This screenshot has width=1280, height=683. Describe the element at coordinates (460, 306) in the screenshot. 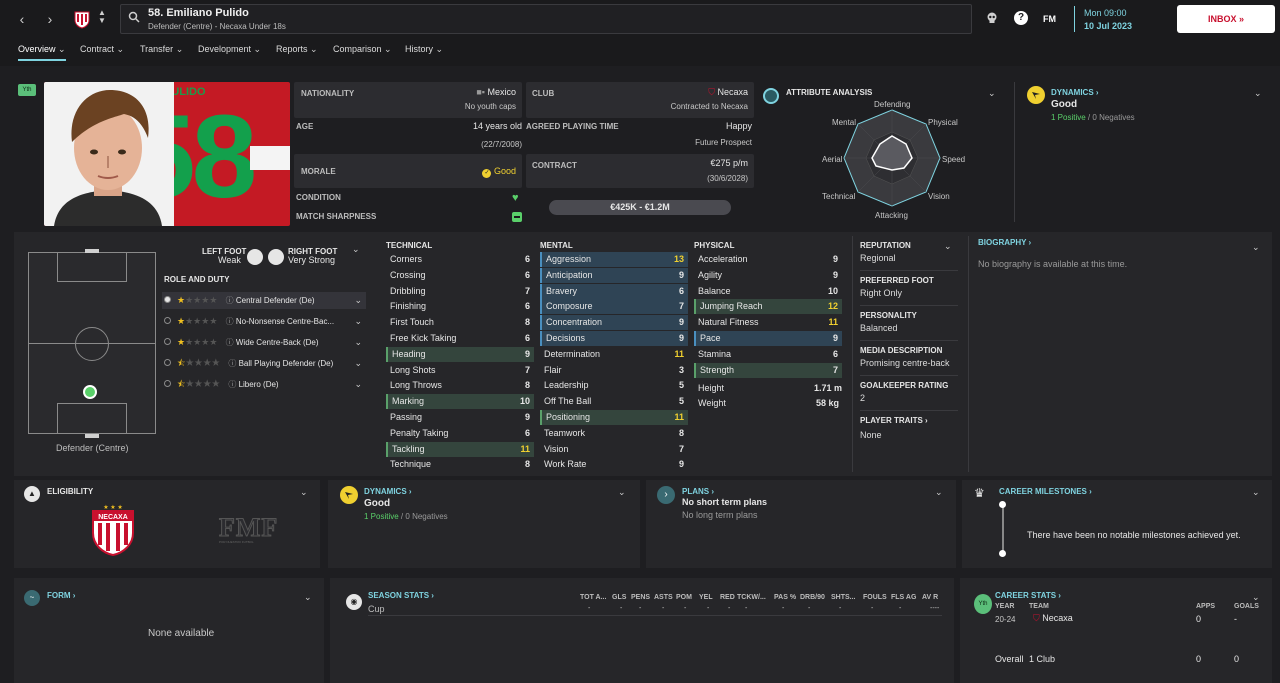

I see `attribute-row: Finishing 6` at that location.